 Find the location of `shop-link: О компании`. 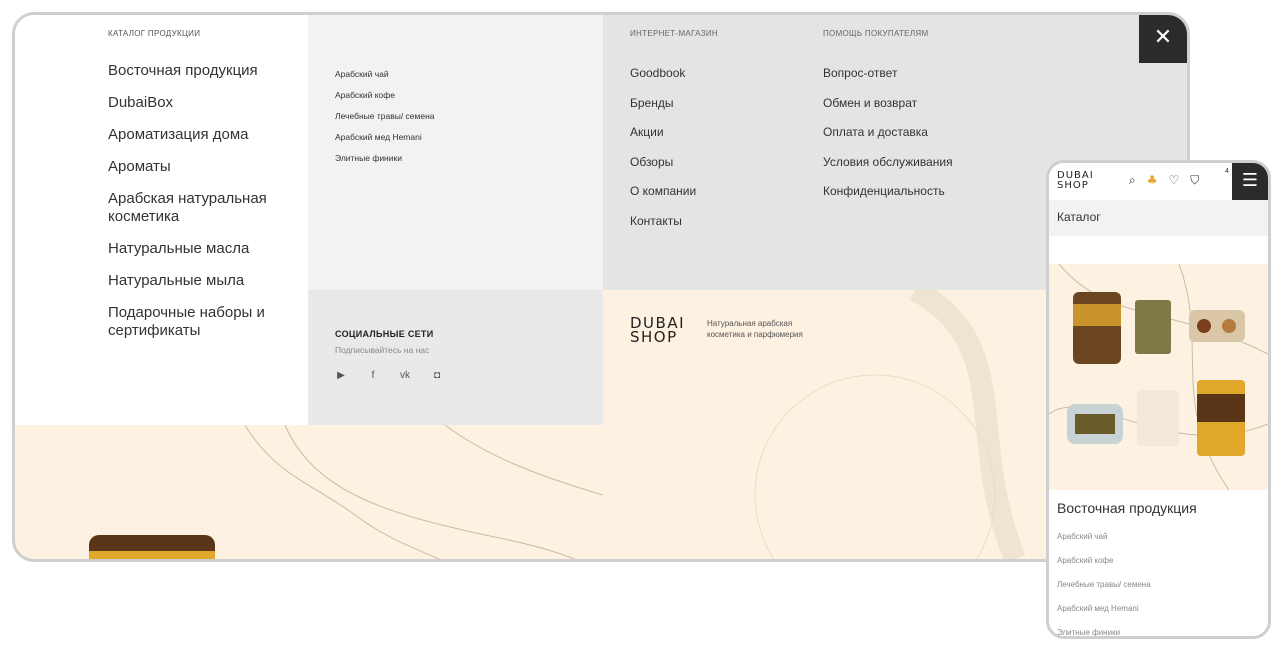

shop-link: О компании is located at coordinates (663, 199).